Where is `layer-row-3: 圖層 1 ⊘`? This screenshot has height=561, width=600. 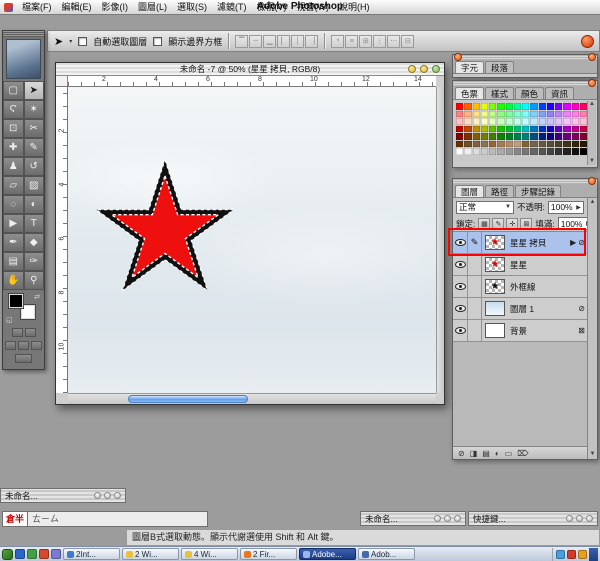
layer-row-3: 圖層 1 ⊘ is located at coordinates (520, 309).